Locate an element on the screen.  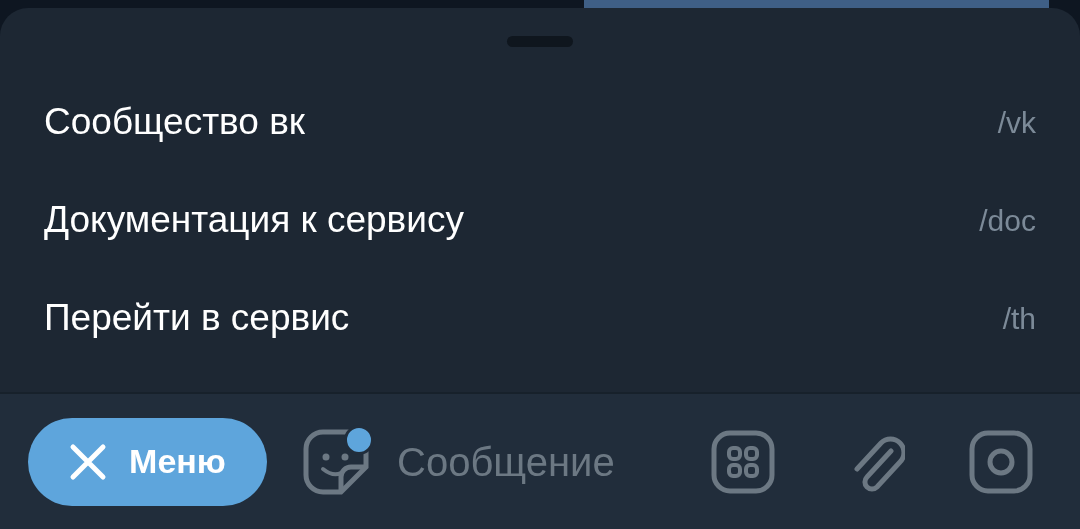
command-name: /vk is located at coordinates (1016, 122).